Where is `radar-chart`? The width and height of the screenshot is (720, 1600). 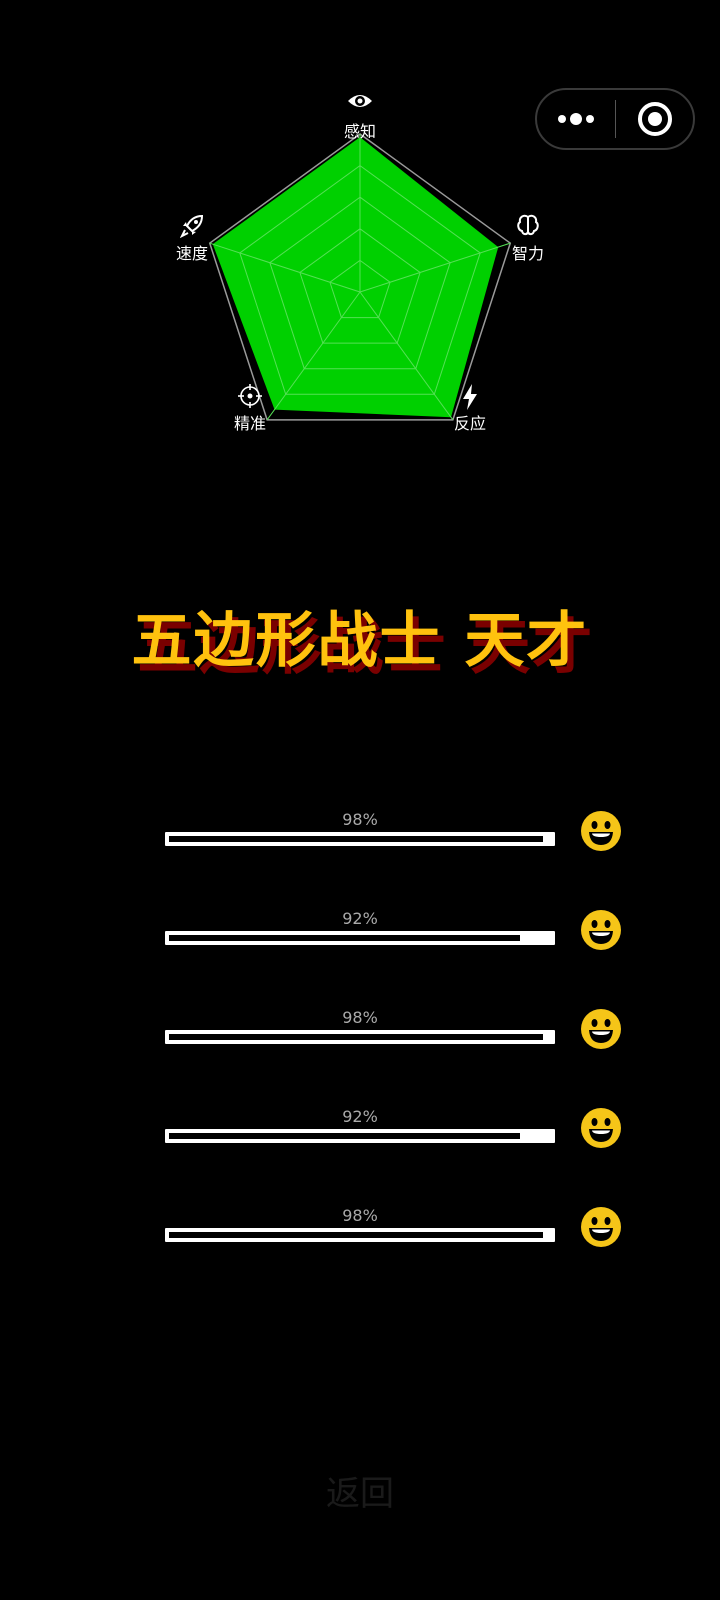 radar-chart is located at coordinates (360, 277).